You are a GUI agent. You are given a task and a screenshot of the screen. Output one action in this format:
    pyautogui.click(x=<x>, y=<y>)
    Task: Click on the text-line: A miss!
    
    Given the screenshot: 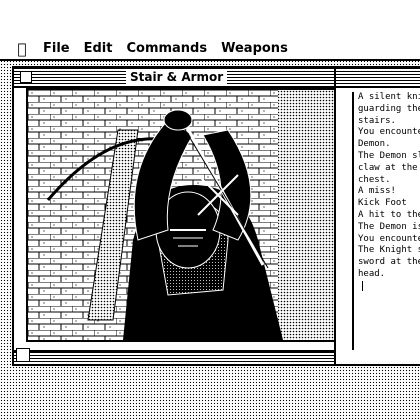 What is the action you would take?
    pyautogui.click(x=377, y=191)
    